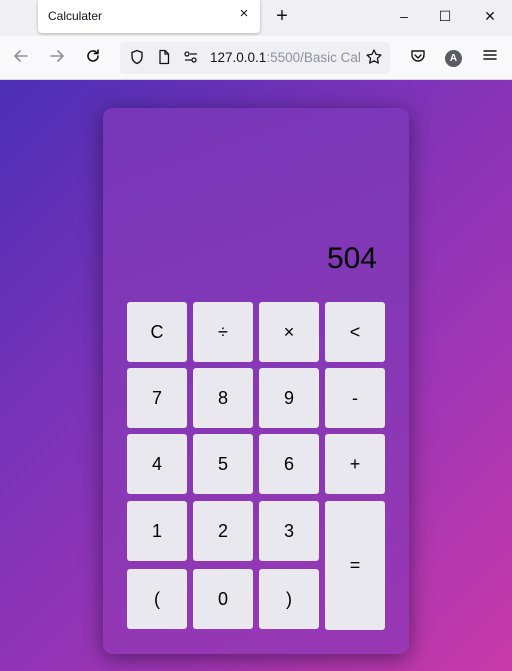 This screenshot has width=512, height=671. What do you see at coordinates (289, 332) in the screenshot?
I see `multiply-button: ×` at bounding box center [289, 332].